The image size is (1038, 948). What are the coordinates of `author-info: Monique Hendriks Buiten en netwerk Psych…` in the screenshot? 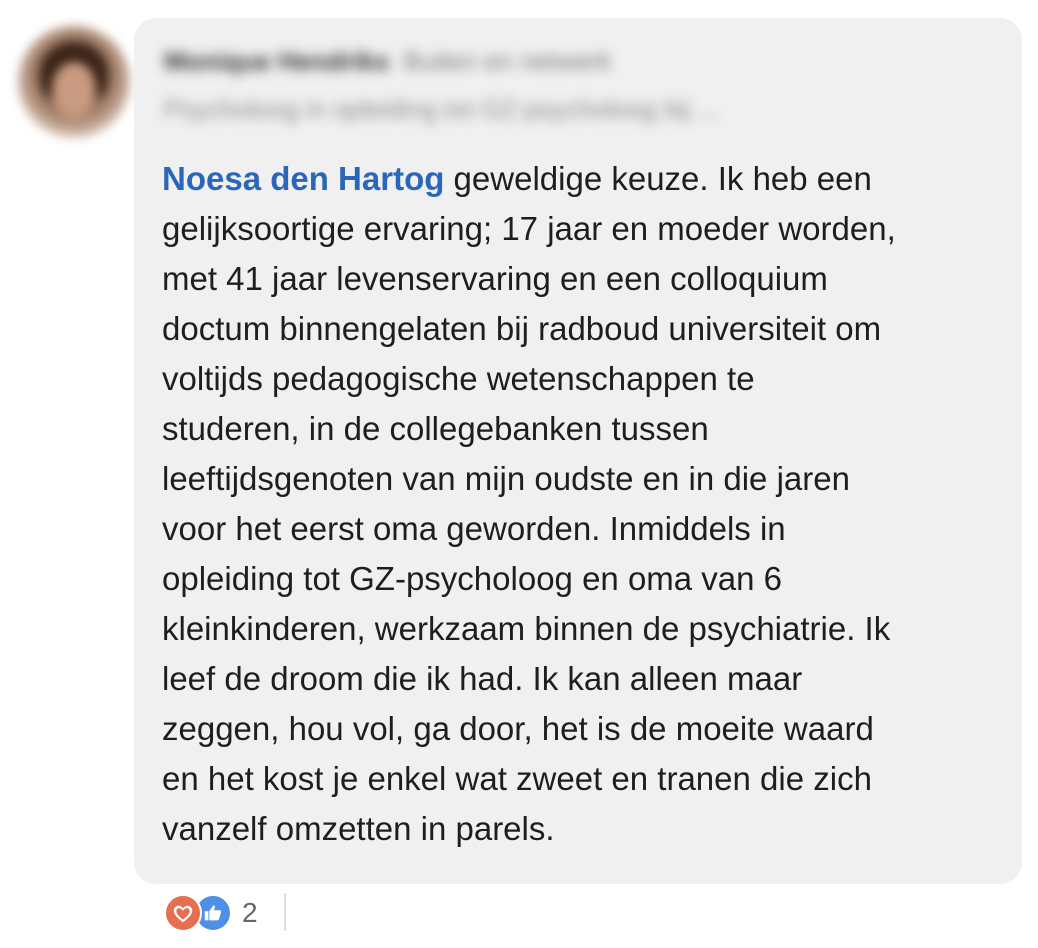 It's located at (514, 85).